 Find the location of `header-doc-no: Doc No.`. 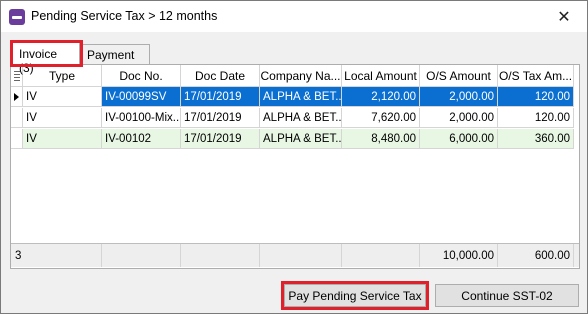

header-doc-no: Doc No. is located at coordinates (141, 75).